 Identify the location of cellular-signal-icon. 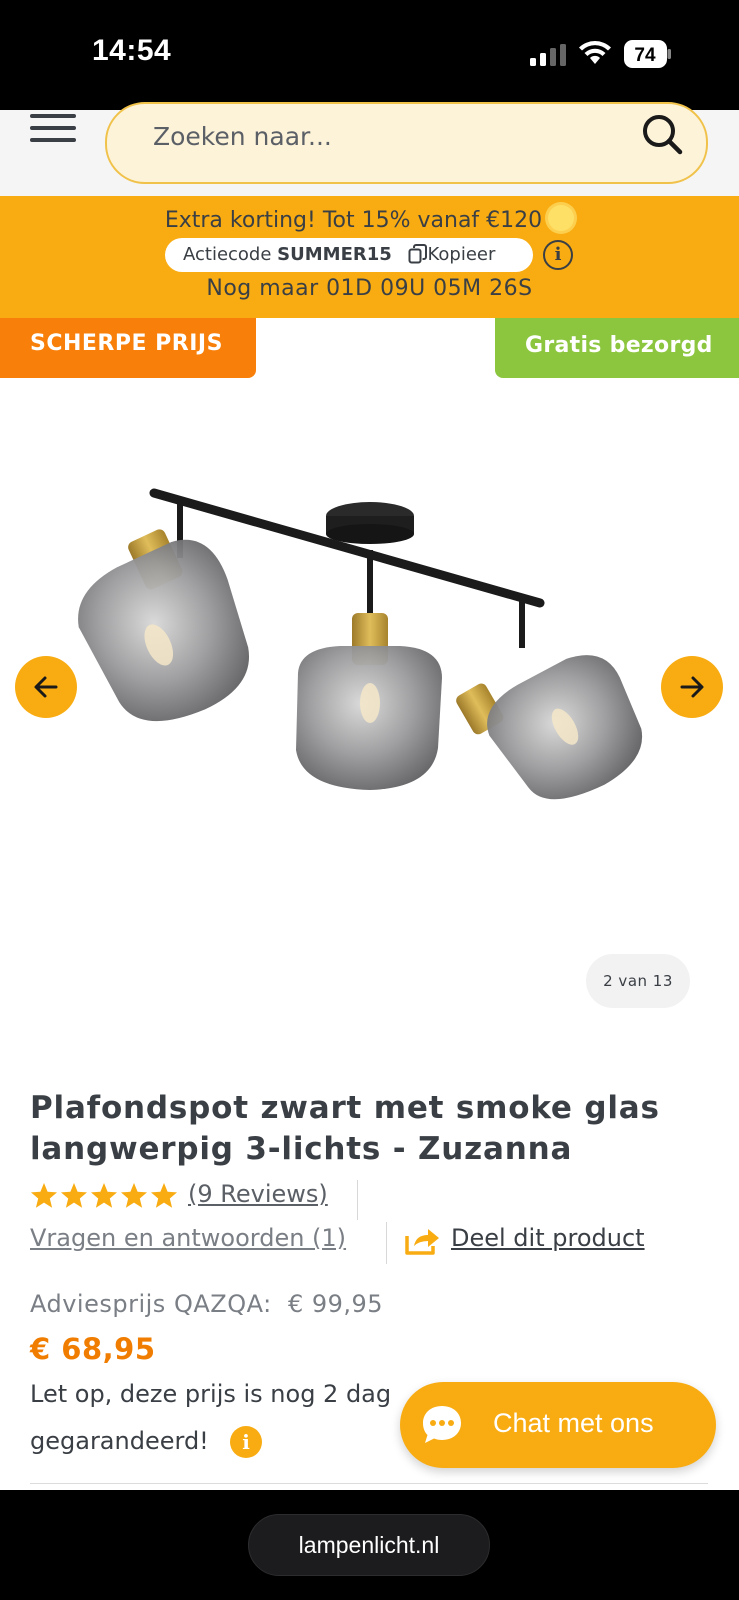
(548, 55).